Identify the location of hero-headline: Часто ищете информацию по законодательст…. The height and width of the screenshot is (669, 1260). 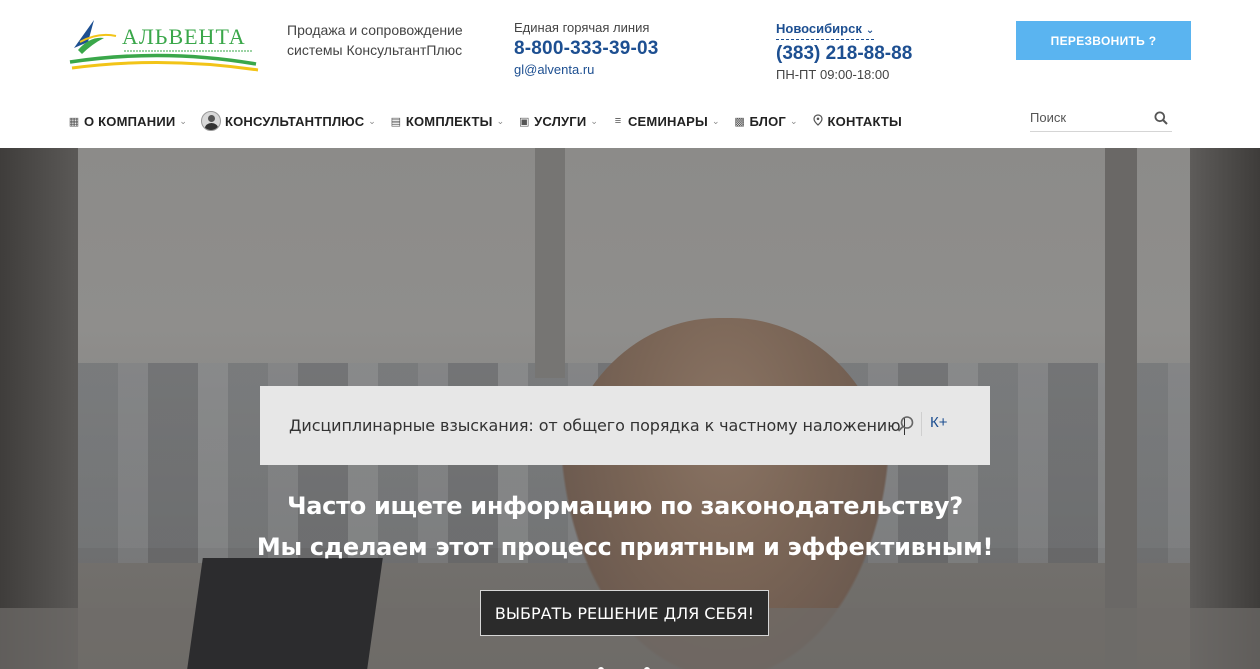
(625, 527).